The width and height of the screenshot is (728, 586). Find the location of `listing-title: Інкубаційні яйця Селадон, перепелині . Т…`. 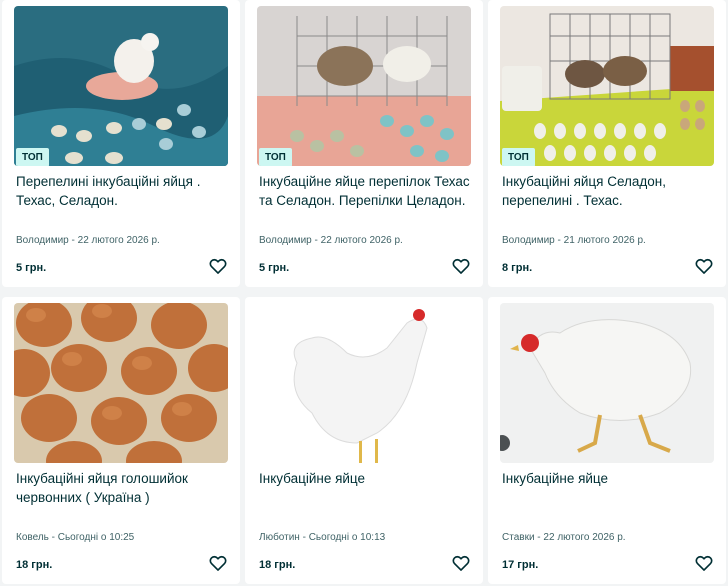

listing-title: Інкубаційні яйця Селадон, перепелині . Т… is located at coordinates (608, 191).